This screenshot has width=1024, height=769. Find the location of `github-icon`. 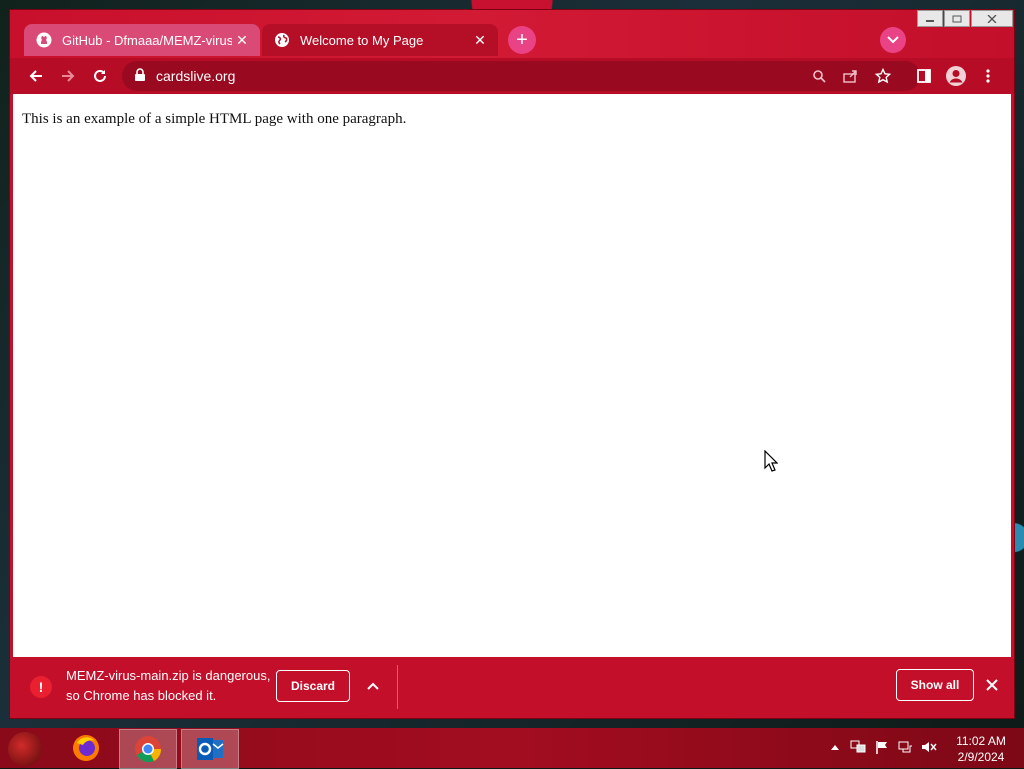

github-icon is located at coordinates (44, 40).